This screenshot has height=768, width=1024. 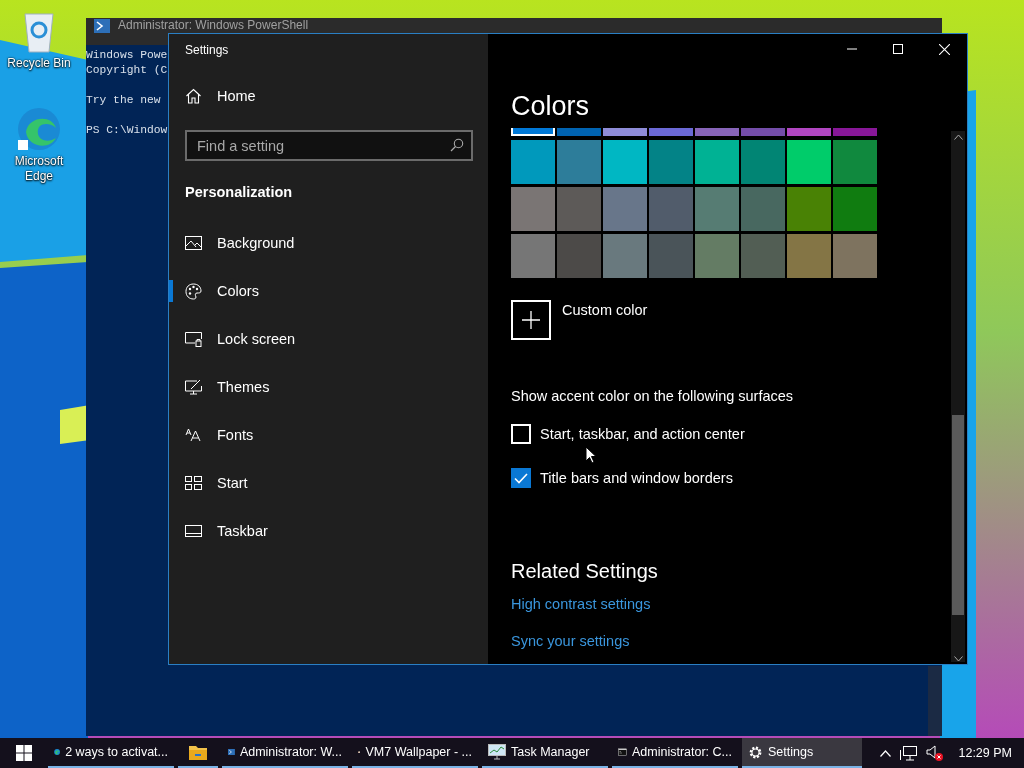 What do you see at coordinates (239, 193) in the screenshot?
I see `section-heading: Personalization` at bounding box center [239, 193].